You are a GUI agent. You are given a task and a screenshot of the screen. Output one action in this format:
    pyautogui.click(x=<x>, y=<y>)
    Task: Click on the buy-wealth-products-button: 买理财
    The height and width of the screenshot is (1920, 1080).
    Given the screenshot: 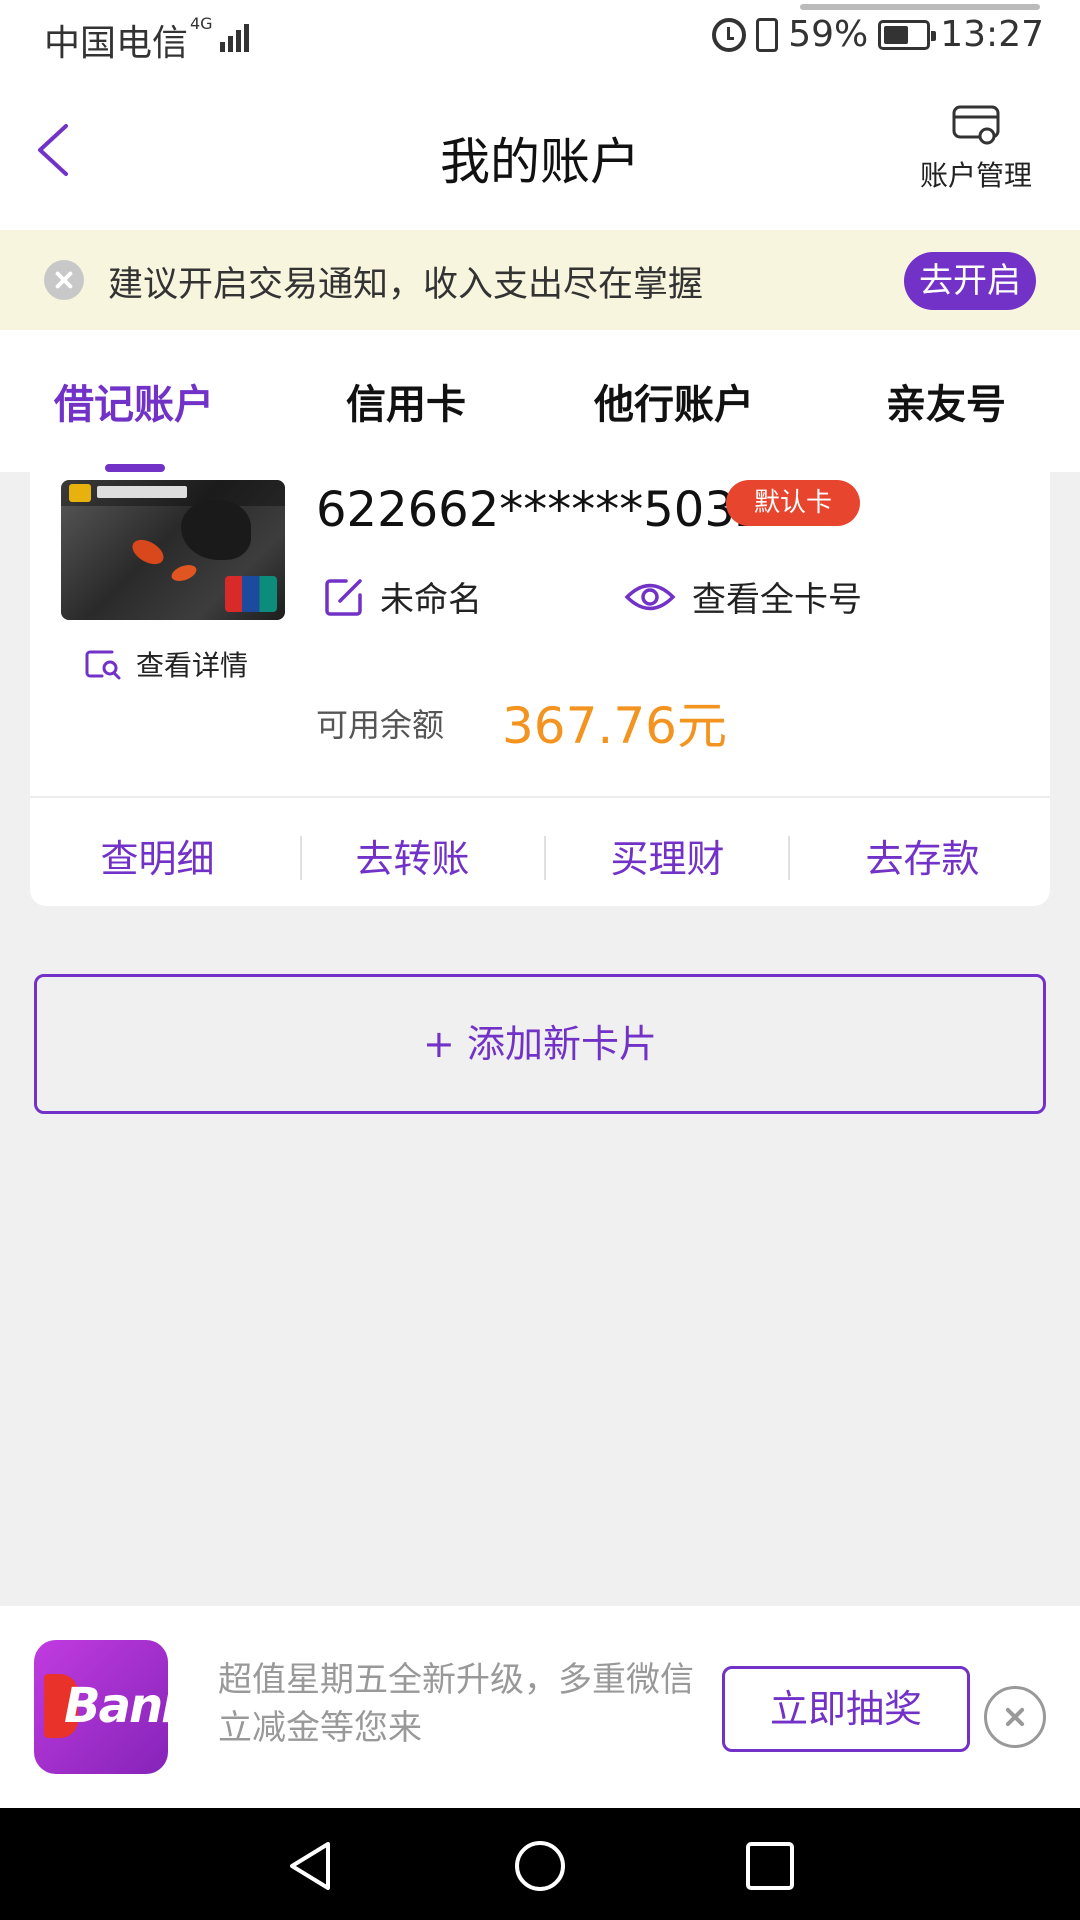 What is the action you would take?
    pyautogui.click(x=667, y=855)
    